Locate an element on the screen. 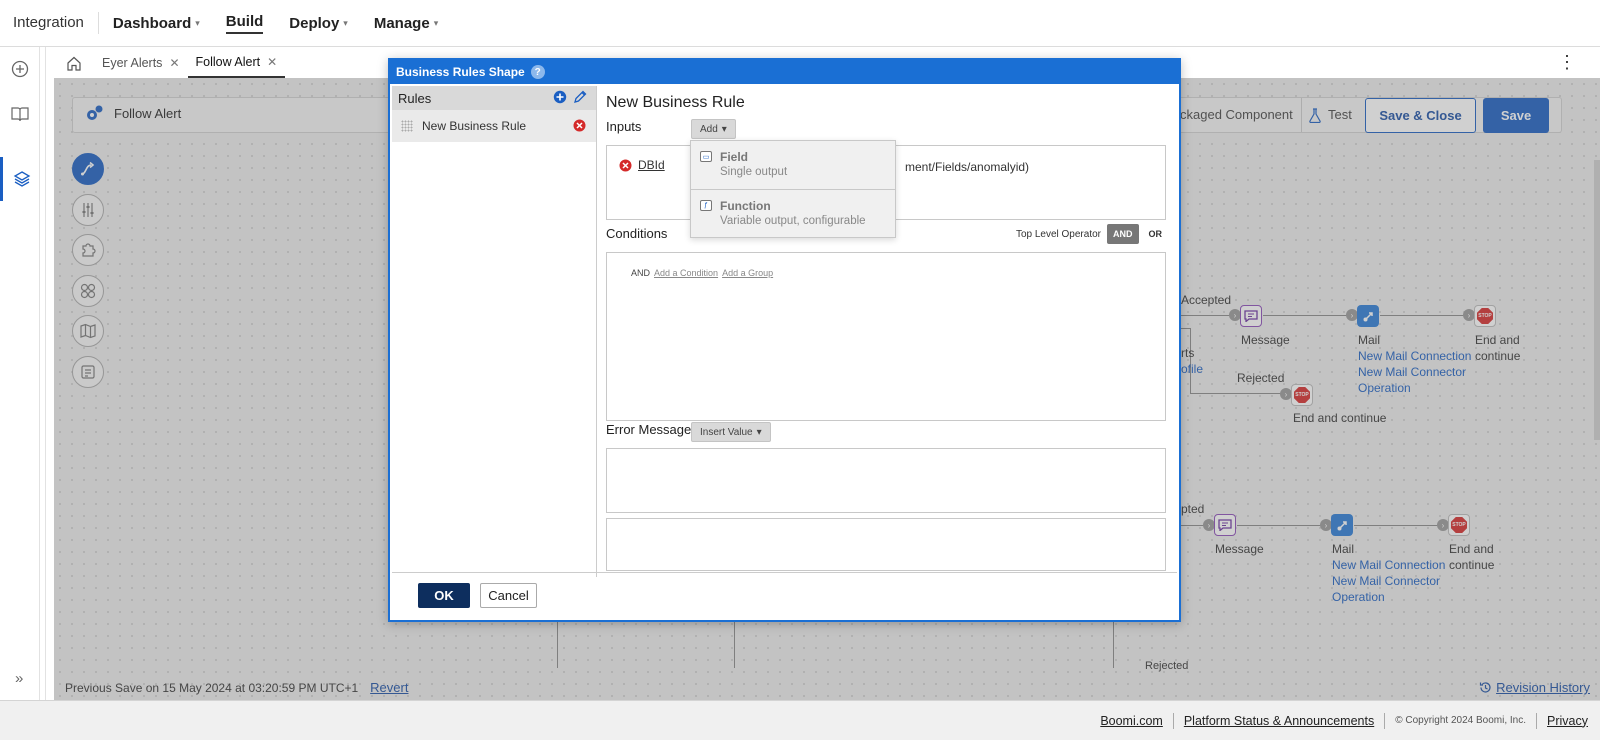  layers-icon is located at coordinates (20, 179).